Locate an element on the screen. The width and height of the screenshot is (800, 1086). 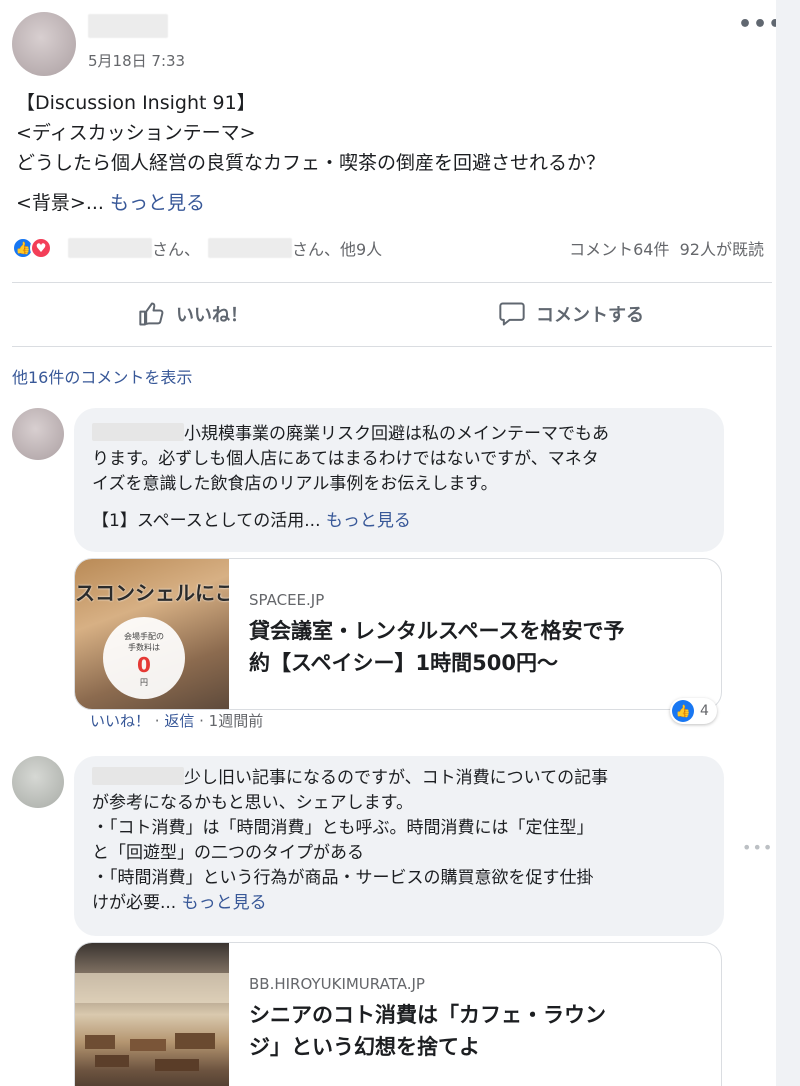
preview-domain: BB.HIROYUKIMURATA.JP is located at coordinates (337, 984).